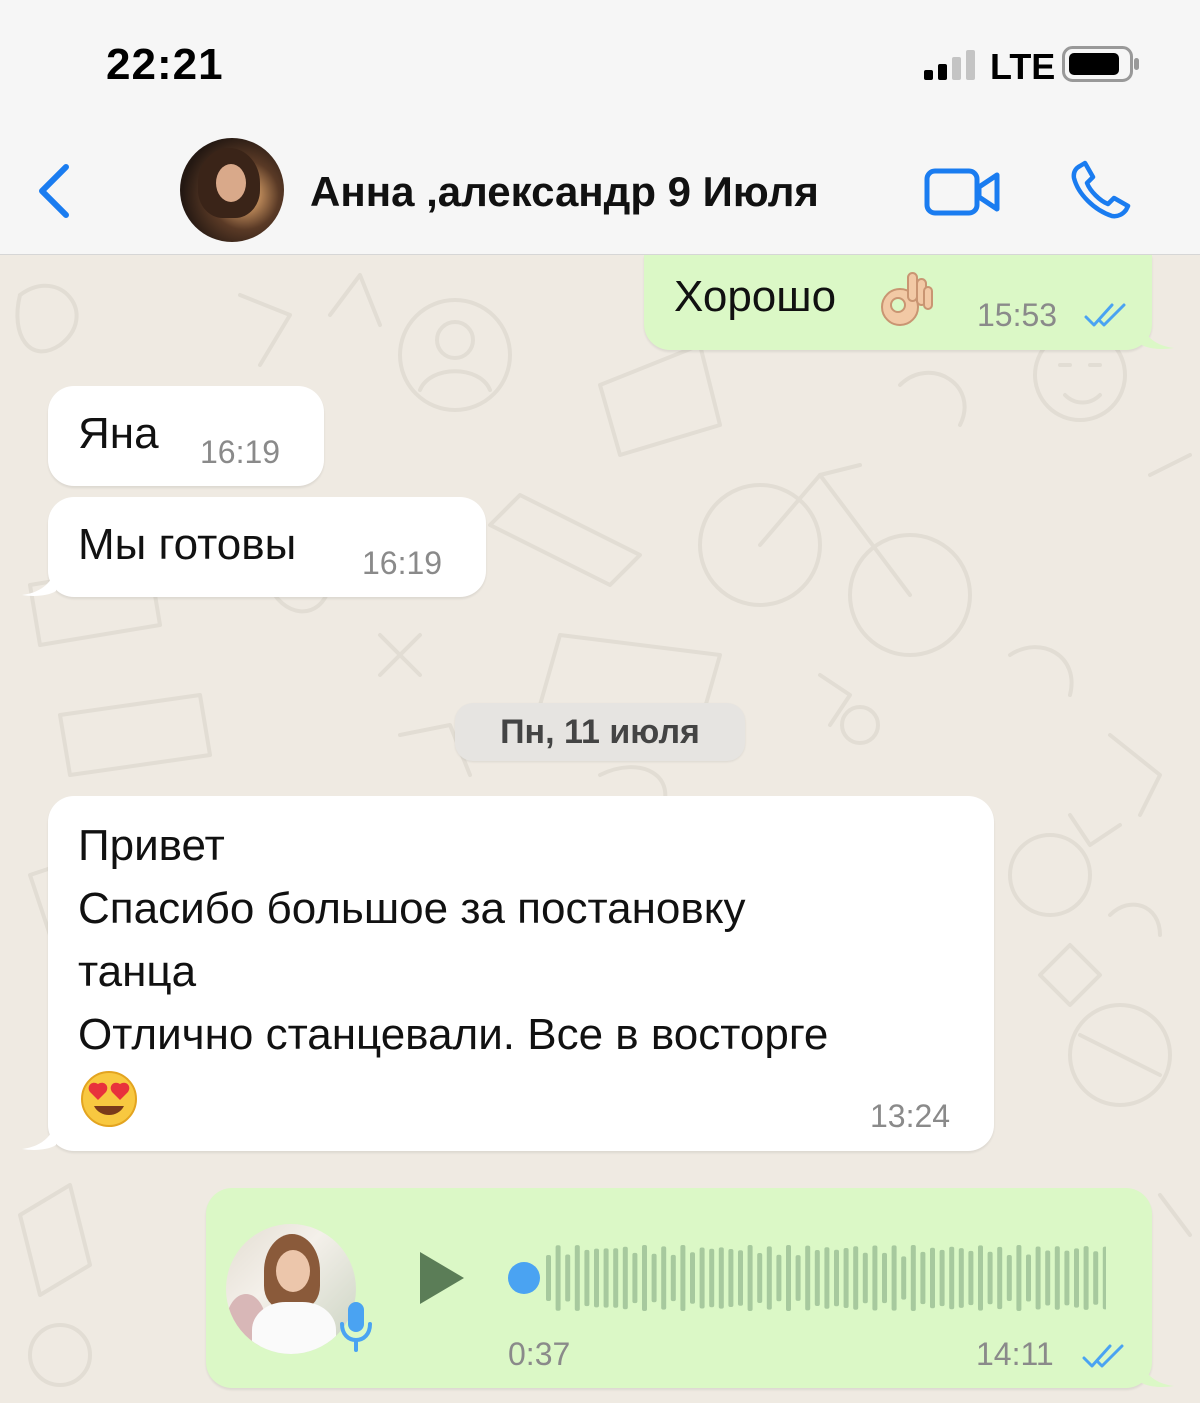  Describe the element at coordinates (187, 544) in the screenshot. I see `message-text: Мы готовы` at that location.